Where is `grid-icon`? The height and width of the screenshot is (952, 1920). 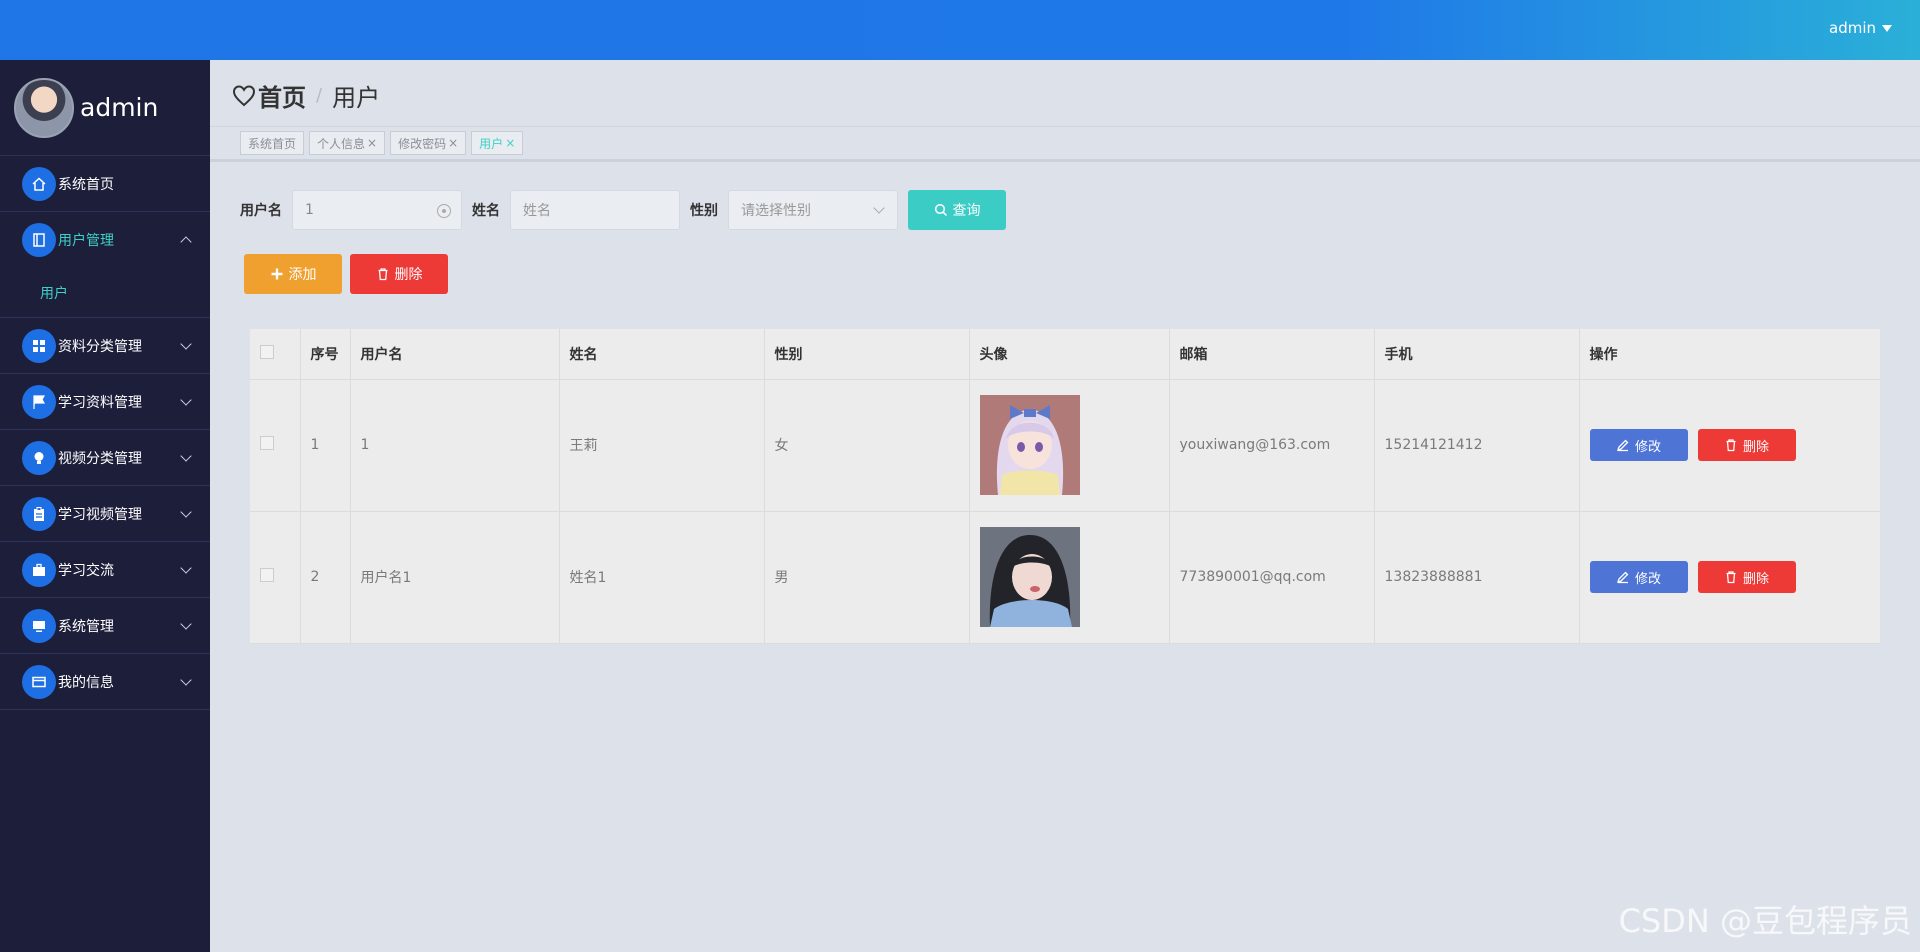
grid-icon is located at coordinates (39, 345).